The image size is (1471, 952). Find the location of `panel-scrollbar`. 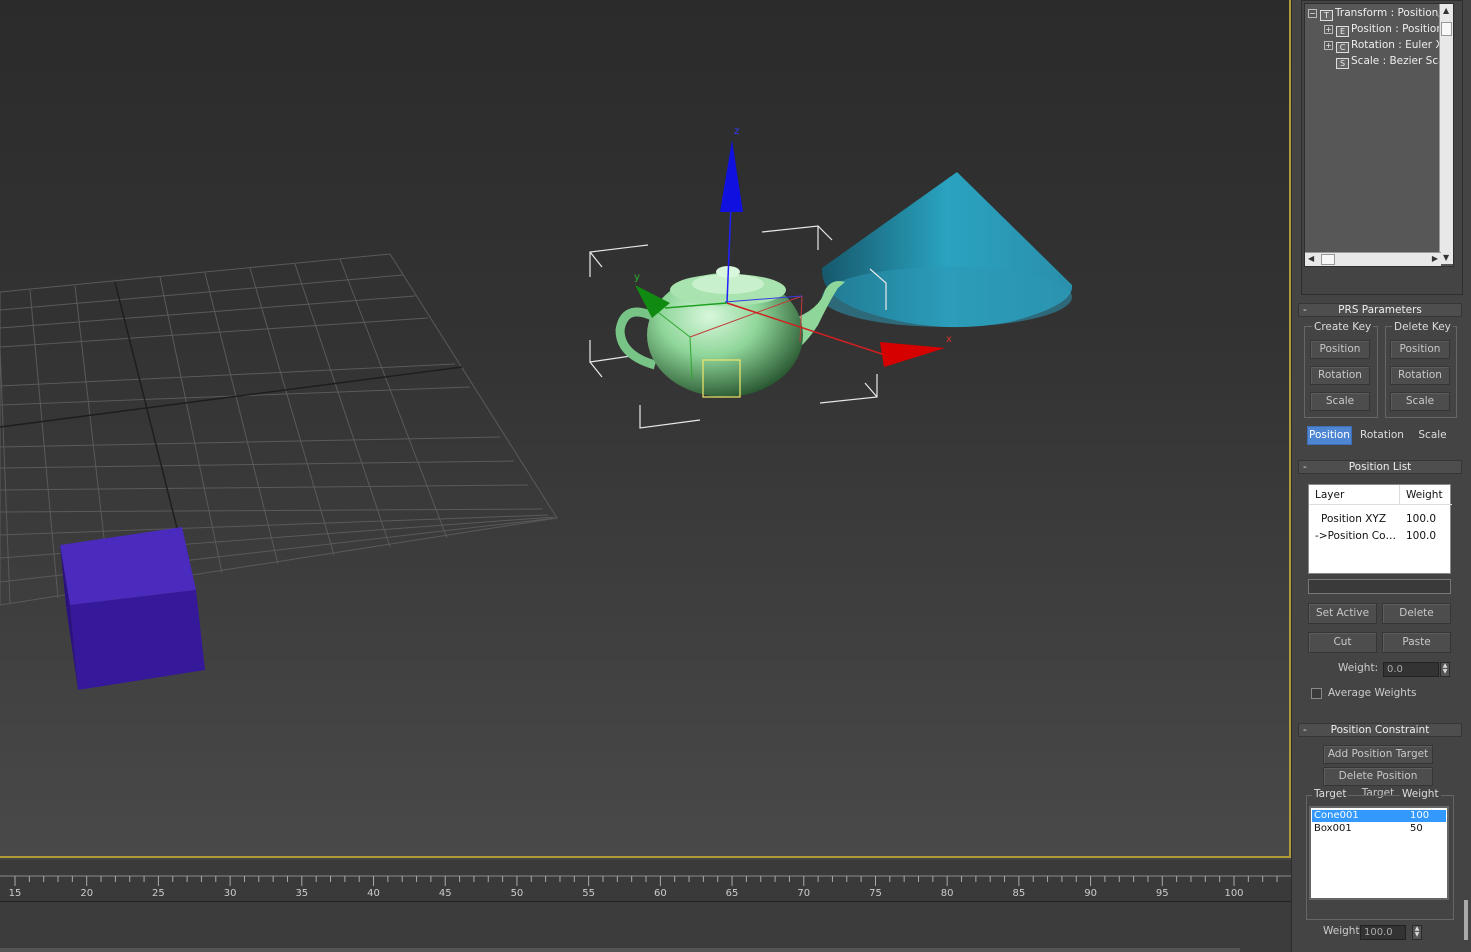

panel-scrollbar is located at coordinates (1466, 920).